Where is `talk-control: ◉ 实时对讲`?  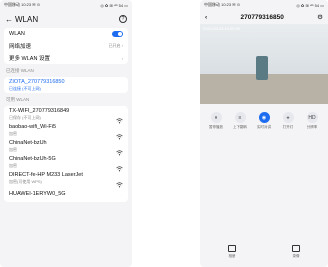
talk-control: ◉ 实时对讲 is located at coordinates (264, 121).